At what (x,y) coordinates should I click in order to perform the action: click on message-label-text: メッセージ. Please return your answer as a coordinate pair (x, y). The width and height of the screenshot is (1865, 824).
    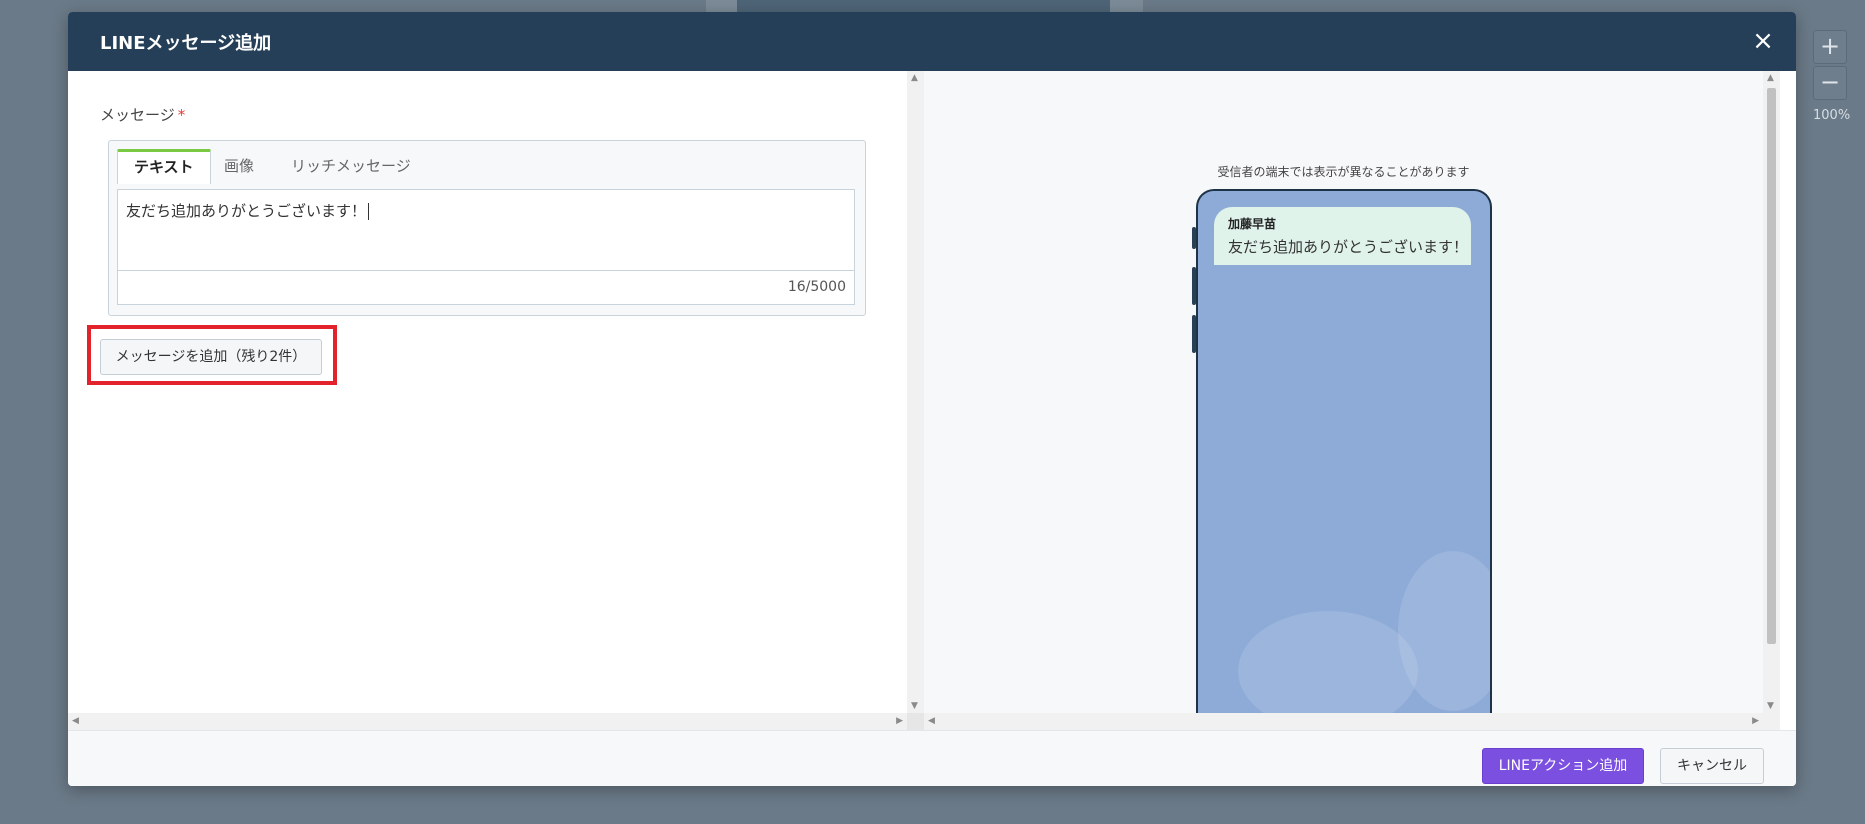
    Looking at the image, I should click on (137, 115).